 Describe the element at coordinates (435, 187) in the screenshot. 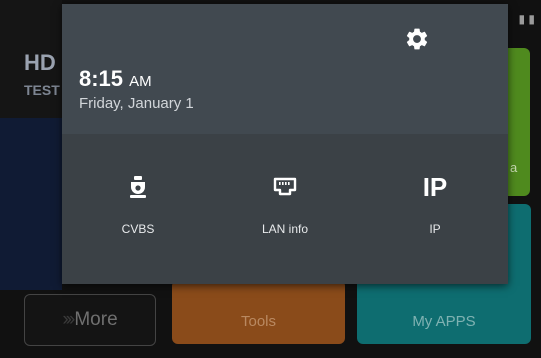

I see `ip-text-icon: IP` at that location.